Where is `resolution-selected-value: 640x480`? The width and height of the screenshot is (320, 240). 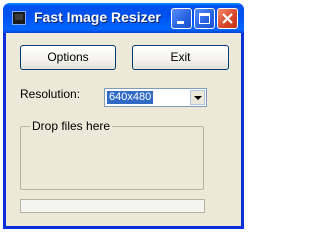
resolution-selected-value: 640x480 is located at coordinates (130, 97).